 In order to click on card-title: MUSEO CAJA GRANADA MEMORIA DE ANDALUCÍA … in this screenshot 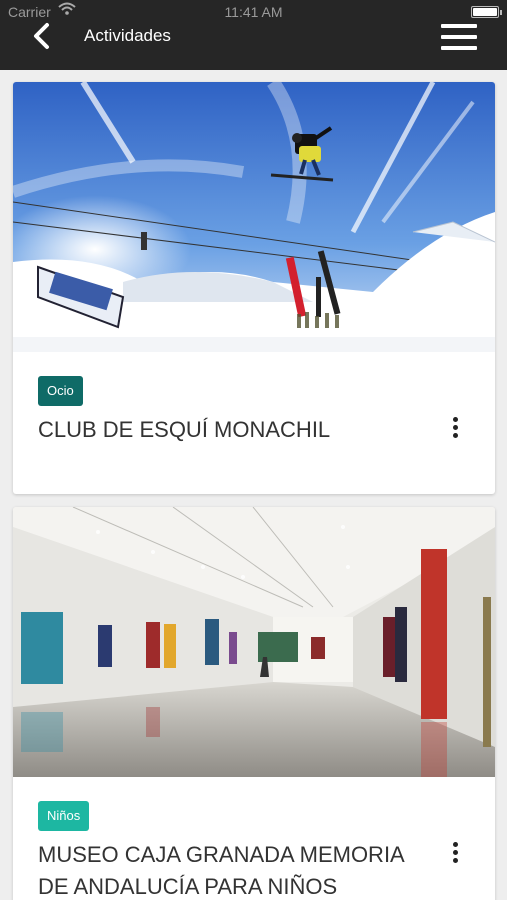, I will do `click(221, 870)`.